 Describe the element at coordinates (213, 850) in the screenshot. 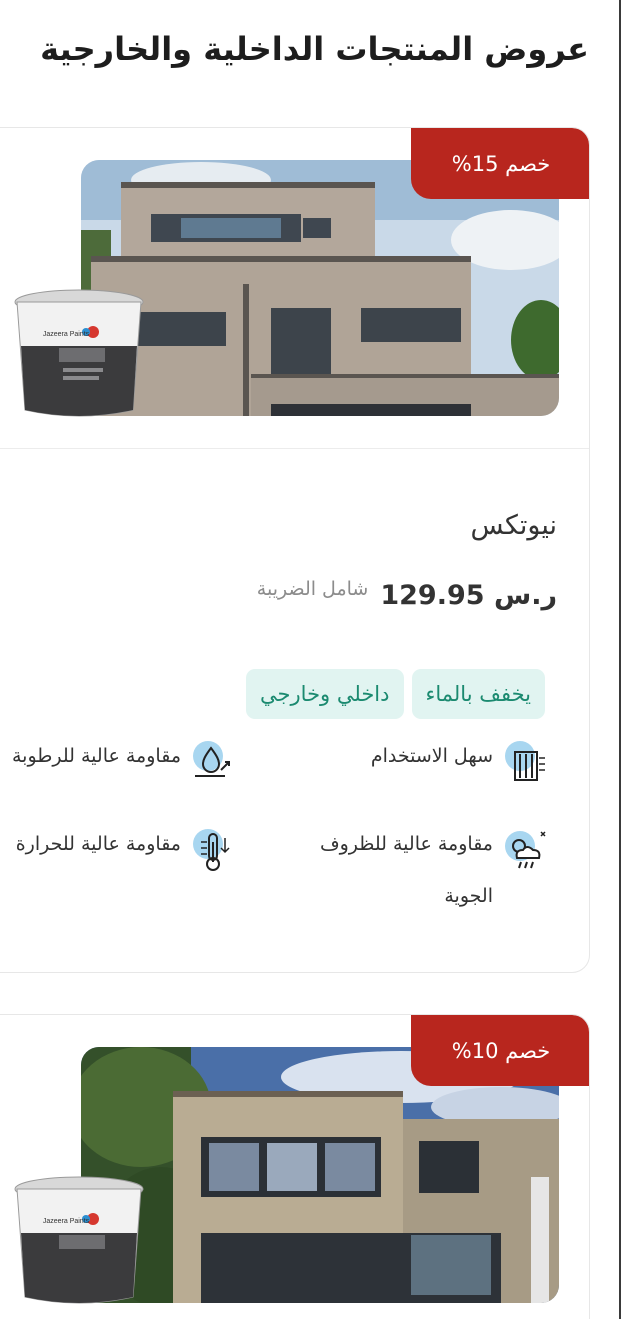

I see `thermometer-icon` at that location.